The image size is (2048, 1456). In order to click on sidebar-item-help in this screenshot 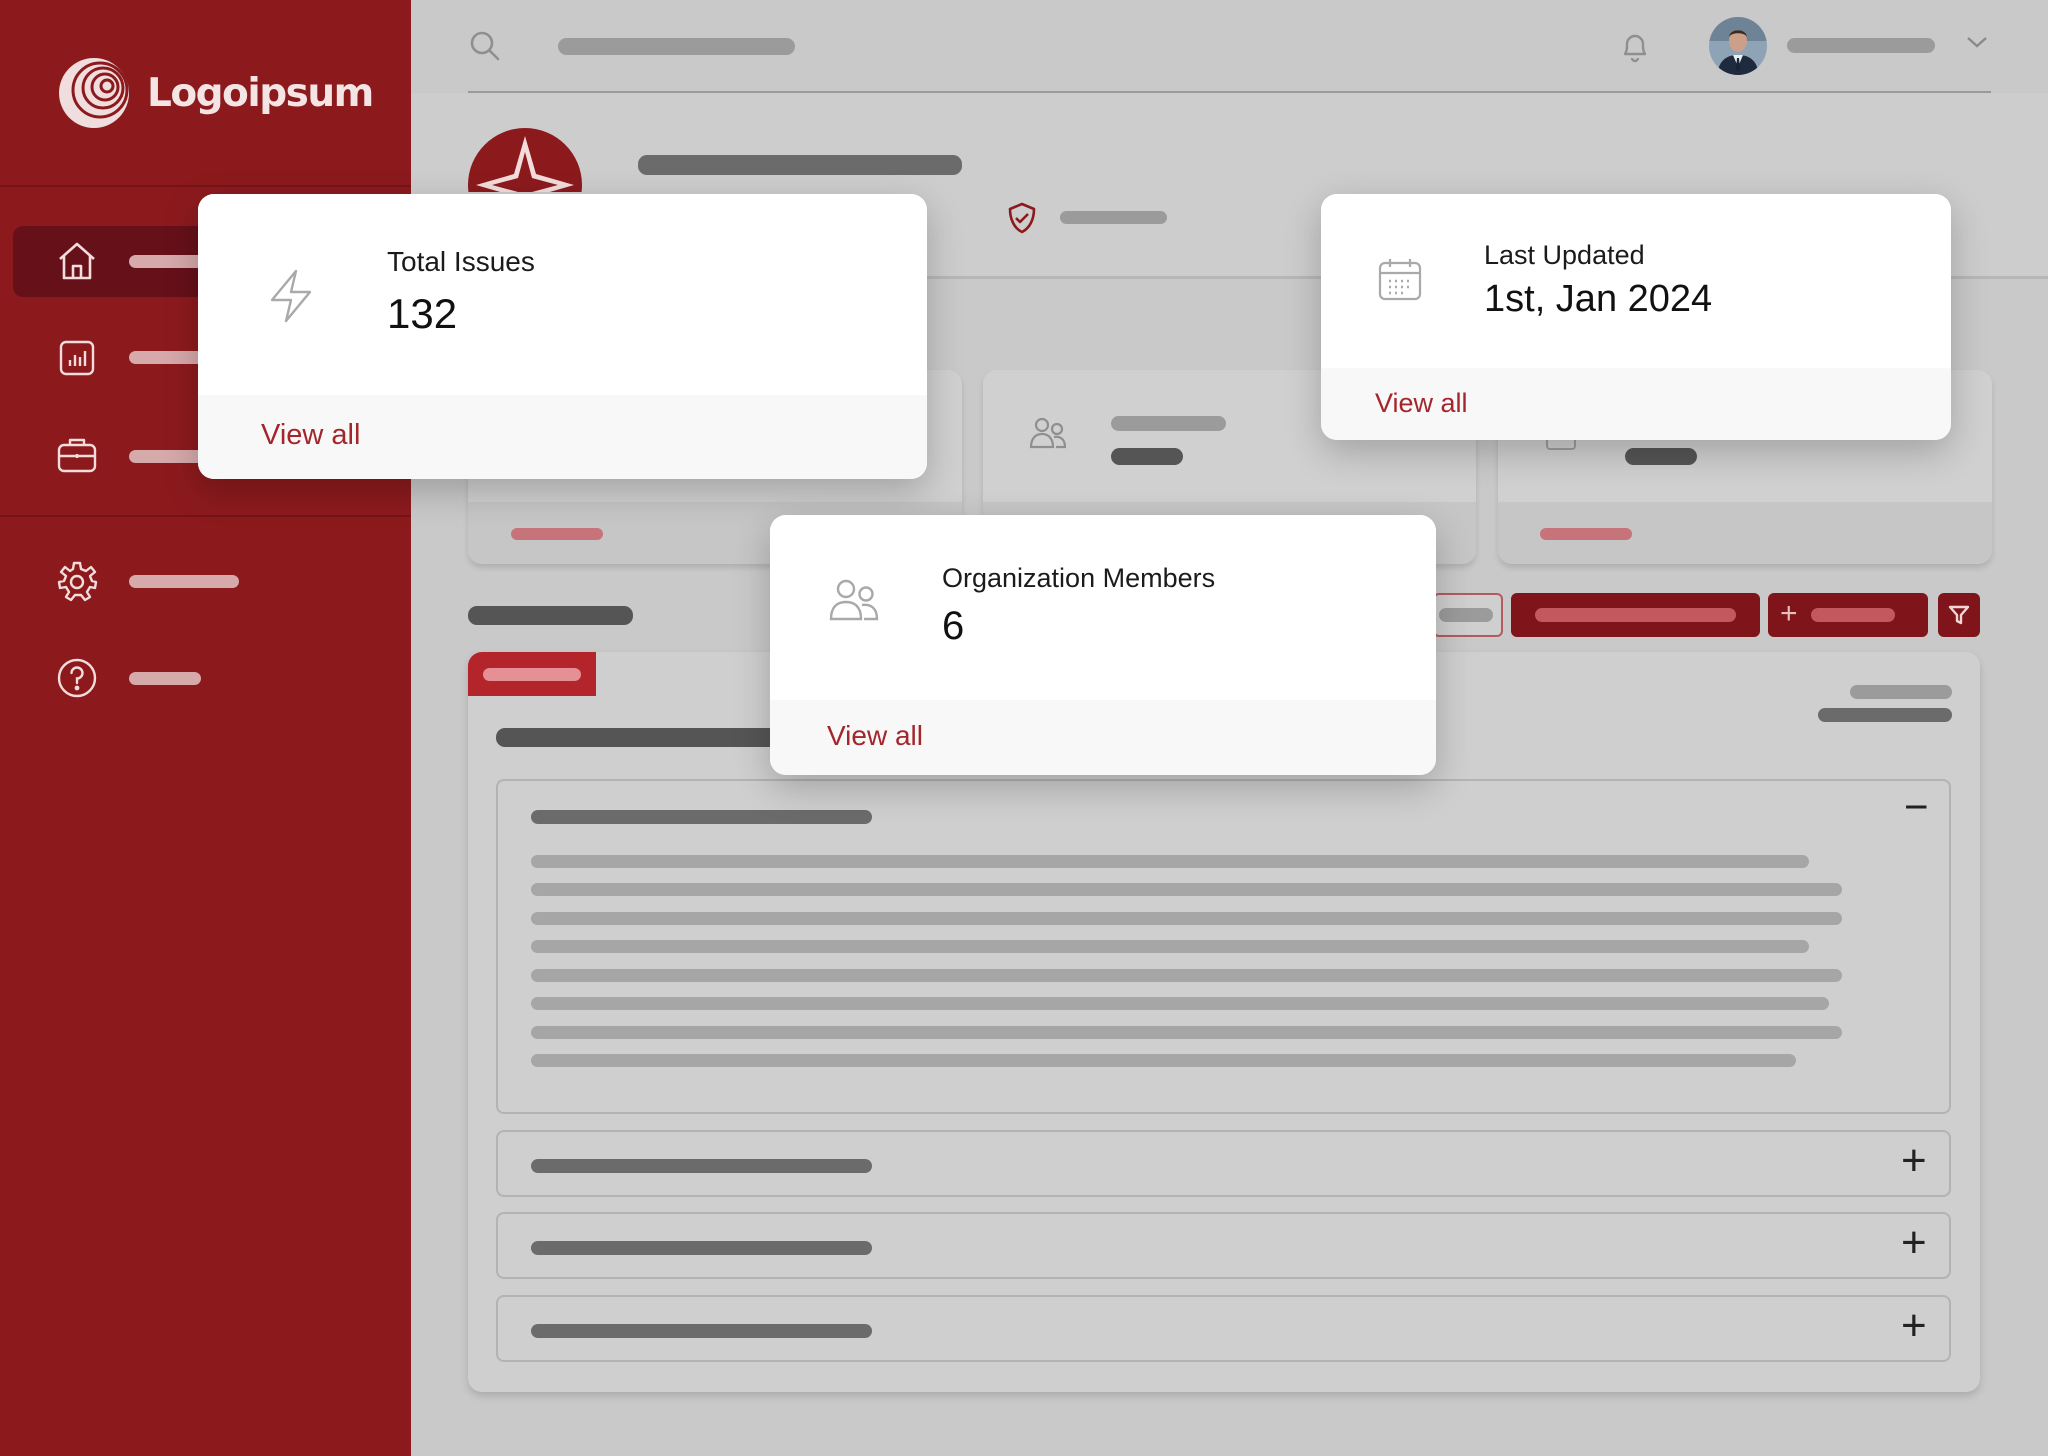, I will do `click(77, 678)`.